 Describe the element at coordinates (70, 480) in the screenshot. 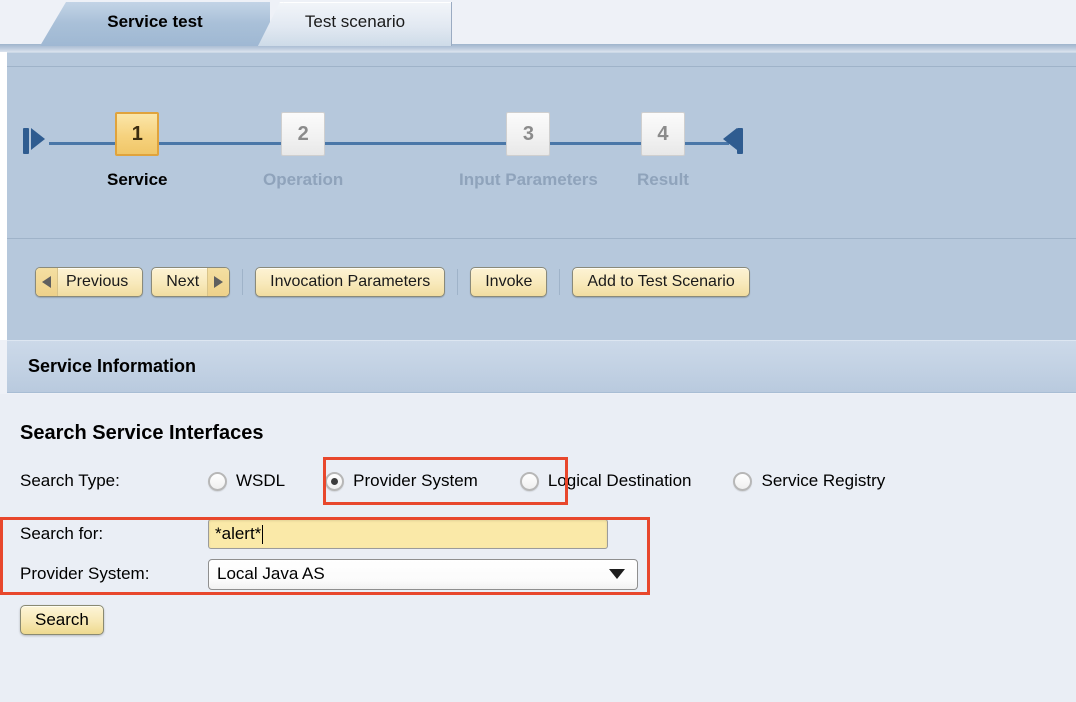

I see `search-type-label: Search Type:` at that location.